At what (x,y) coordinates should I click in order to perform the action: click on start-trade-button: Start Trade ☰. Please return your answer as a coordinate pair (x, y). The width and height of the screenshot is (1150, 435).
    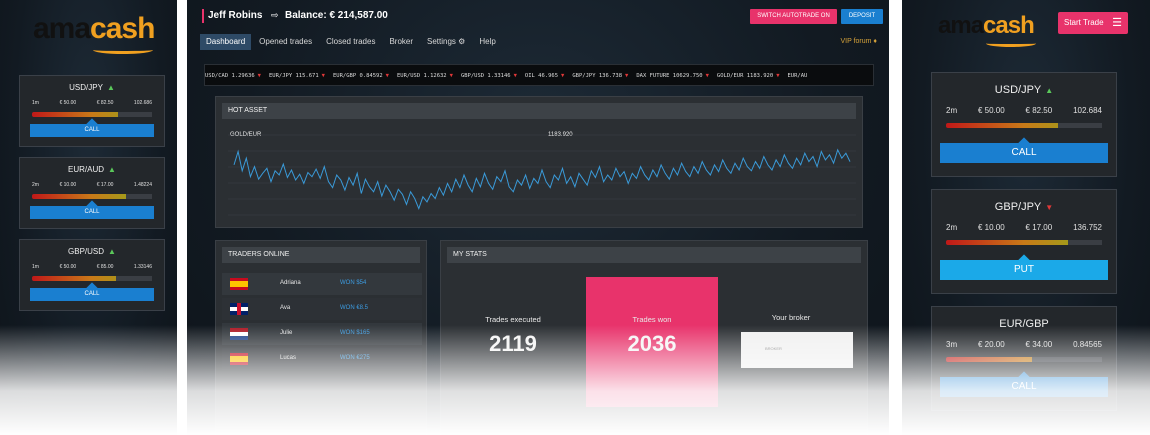
    Looking at the image, I should click on (1093, 23).